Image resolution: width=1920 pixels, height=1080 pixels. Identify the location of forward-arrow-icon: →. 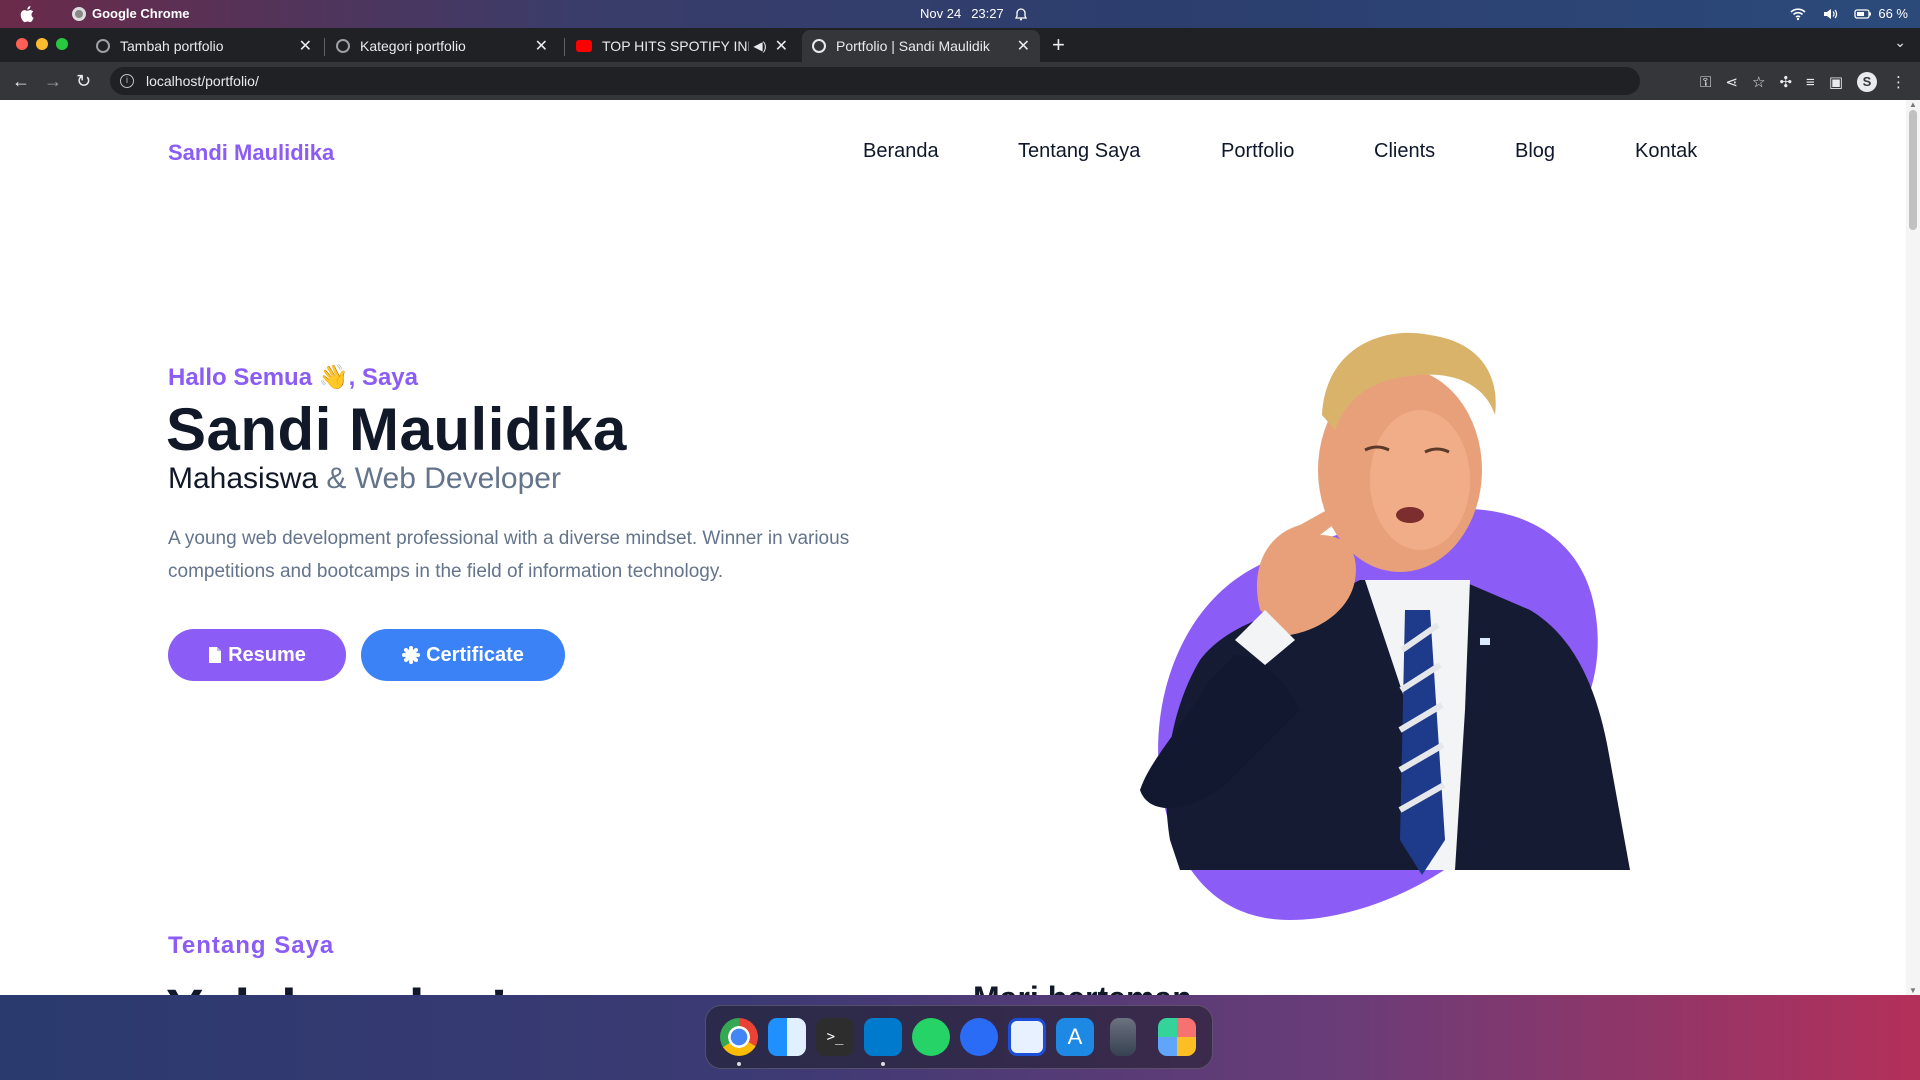
(53, 81).